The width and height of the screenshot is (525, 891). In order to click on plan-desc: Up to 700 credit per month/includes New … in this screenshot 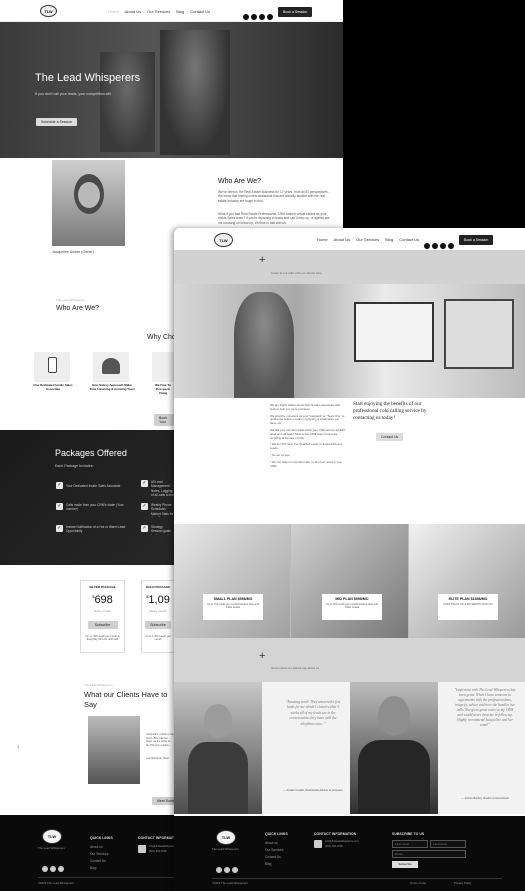, I will do `click(233, 606)`.